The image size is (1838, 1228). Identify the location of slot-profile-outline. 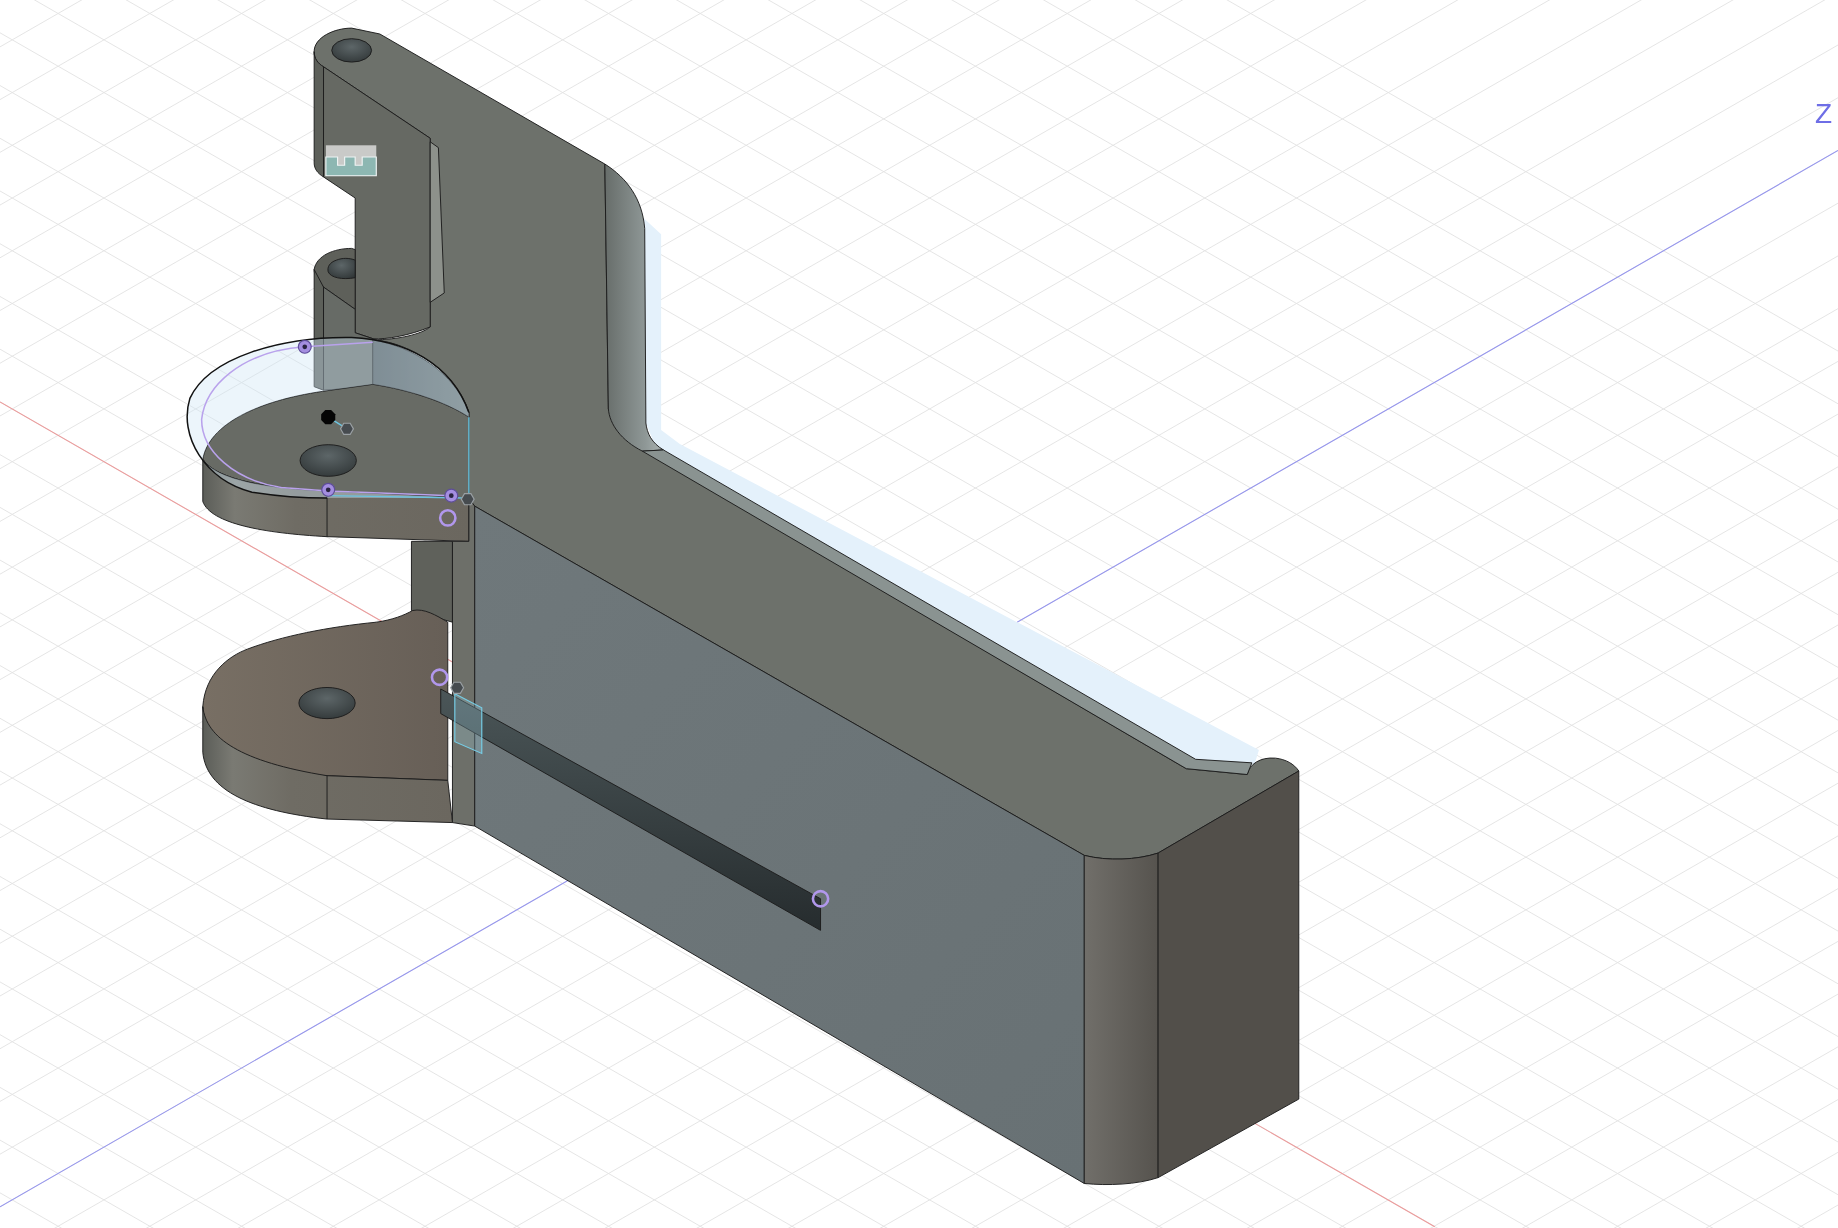
(468, 723).